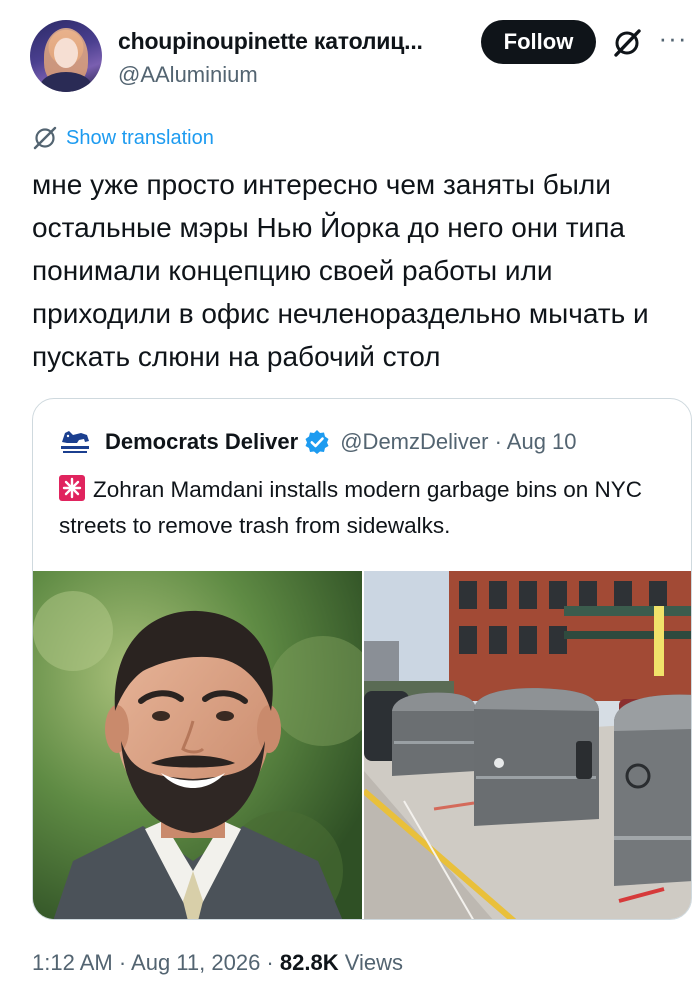 This screenshot has width=700, height=999. What do you see at coordinates (201, 442) in the screenshot?
I see `quoted-author-name: Democrats Deliver` at bounding box center [201, 442].